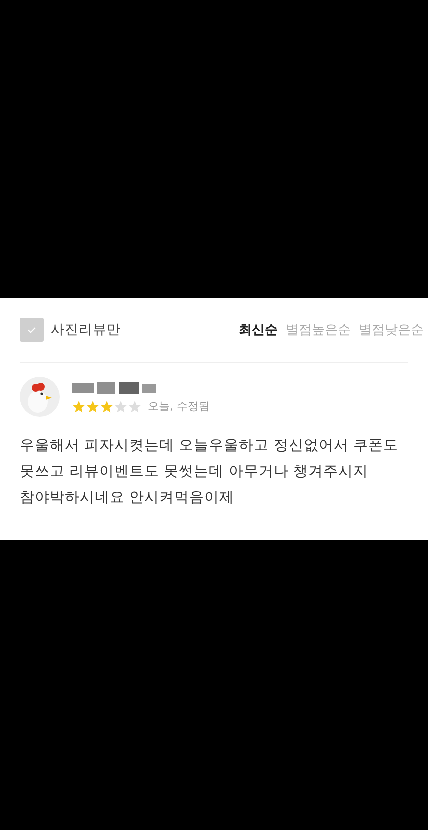  Describe the element at coordinates (179, 406) in the screenshot. I see `review-date: 오늘, 수정됨` at that location.